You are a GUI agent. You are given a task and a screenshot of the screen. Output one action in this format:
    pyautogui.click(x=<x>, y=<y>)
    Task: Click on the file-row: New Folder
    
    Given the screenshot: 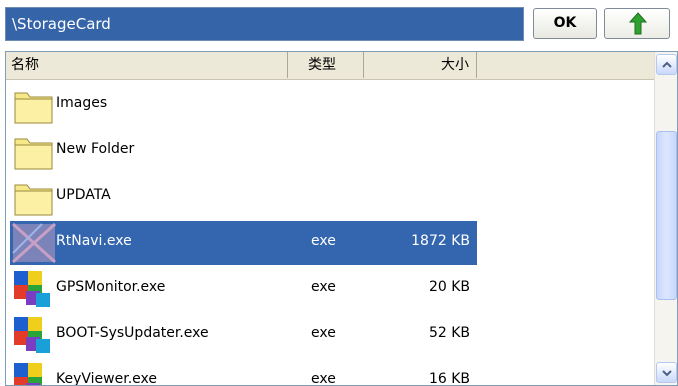 What is the action you would take?
    pyautogui.click(x=330, y=149)
    